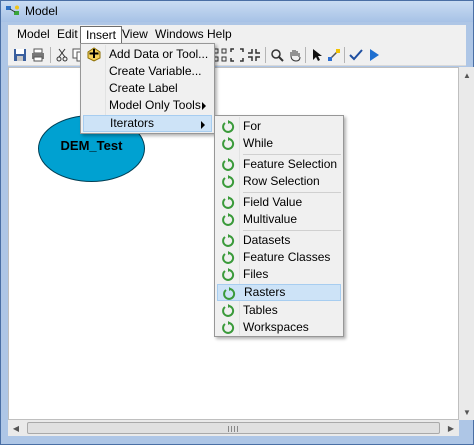 This screenshot has height=445, width=474. What do you see at coordinates (94, 54) in the screenshot?
I see `add-data-icon` at bounding box center [94, 54].